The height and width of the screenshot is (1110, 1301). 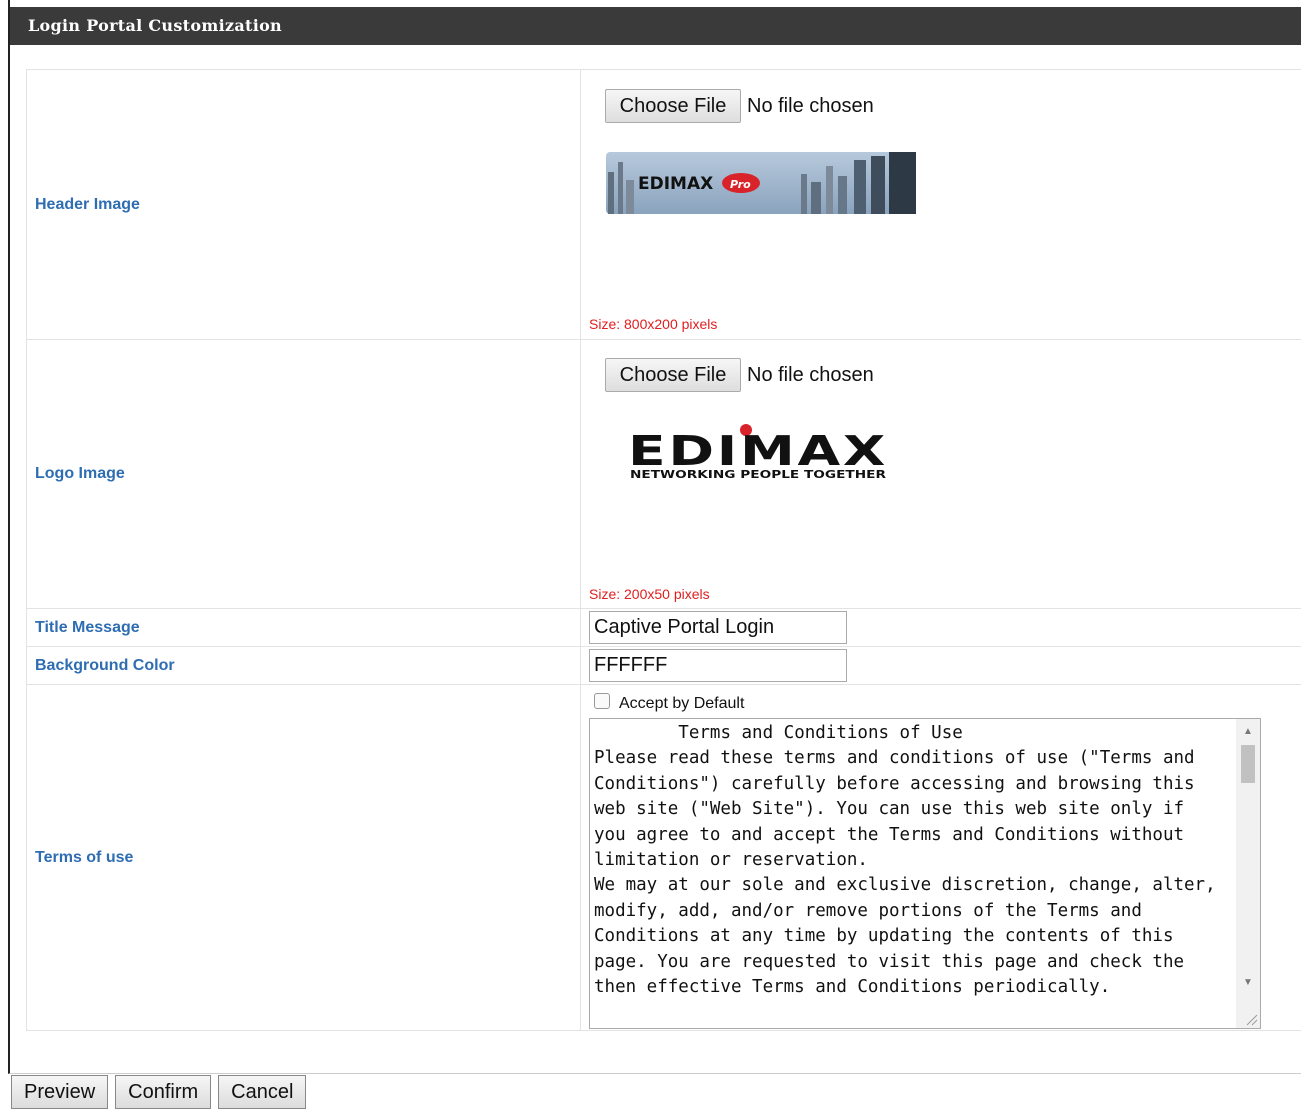 I want to click on scroll-up-arrow-icon: ▲, so click(x=1248, y=731).